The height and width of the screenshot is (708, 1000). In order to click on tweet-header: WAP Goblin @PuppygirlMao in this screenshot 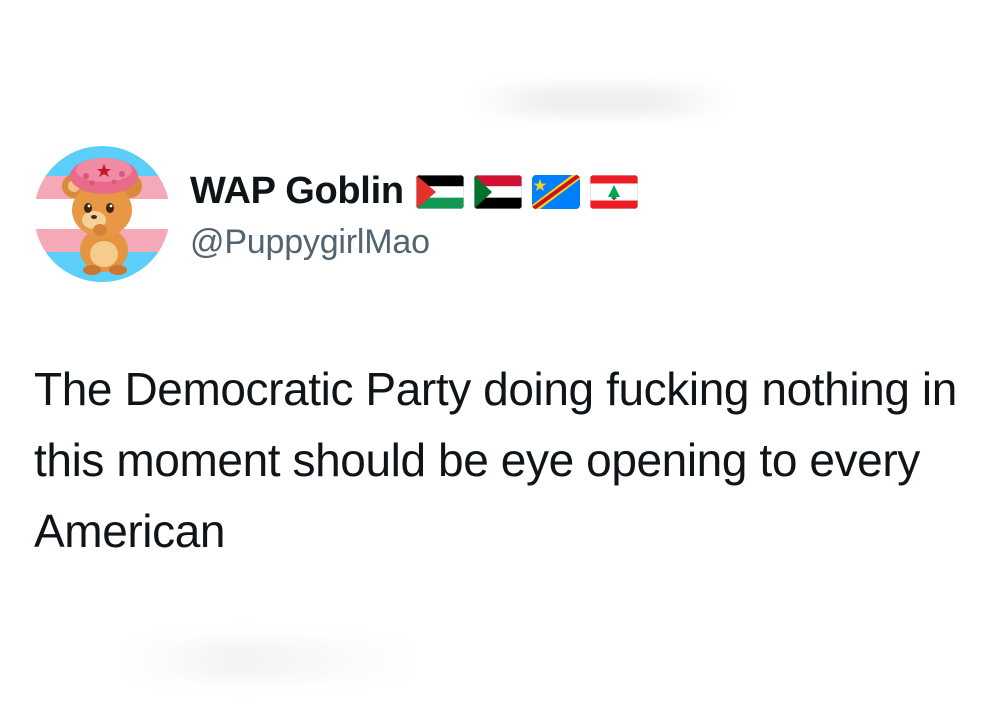, I will do `click(341, 214)`.